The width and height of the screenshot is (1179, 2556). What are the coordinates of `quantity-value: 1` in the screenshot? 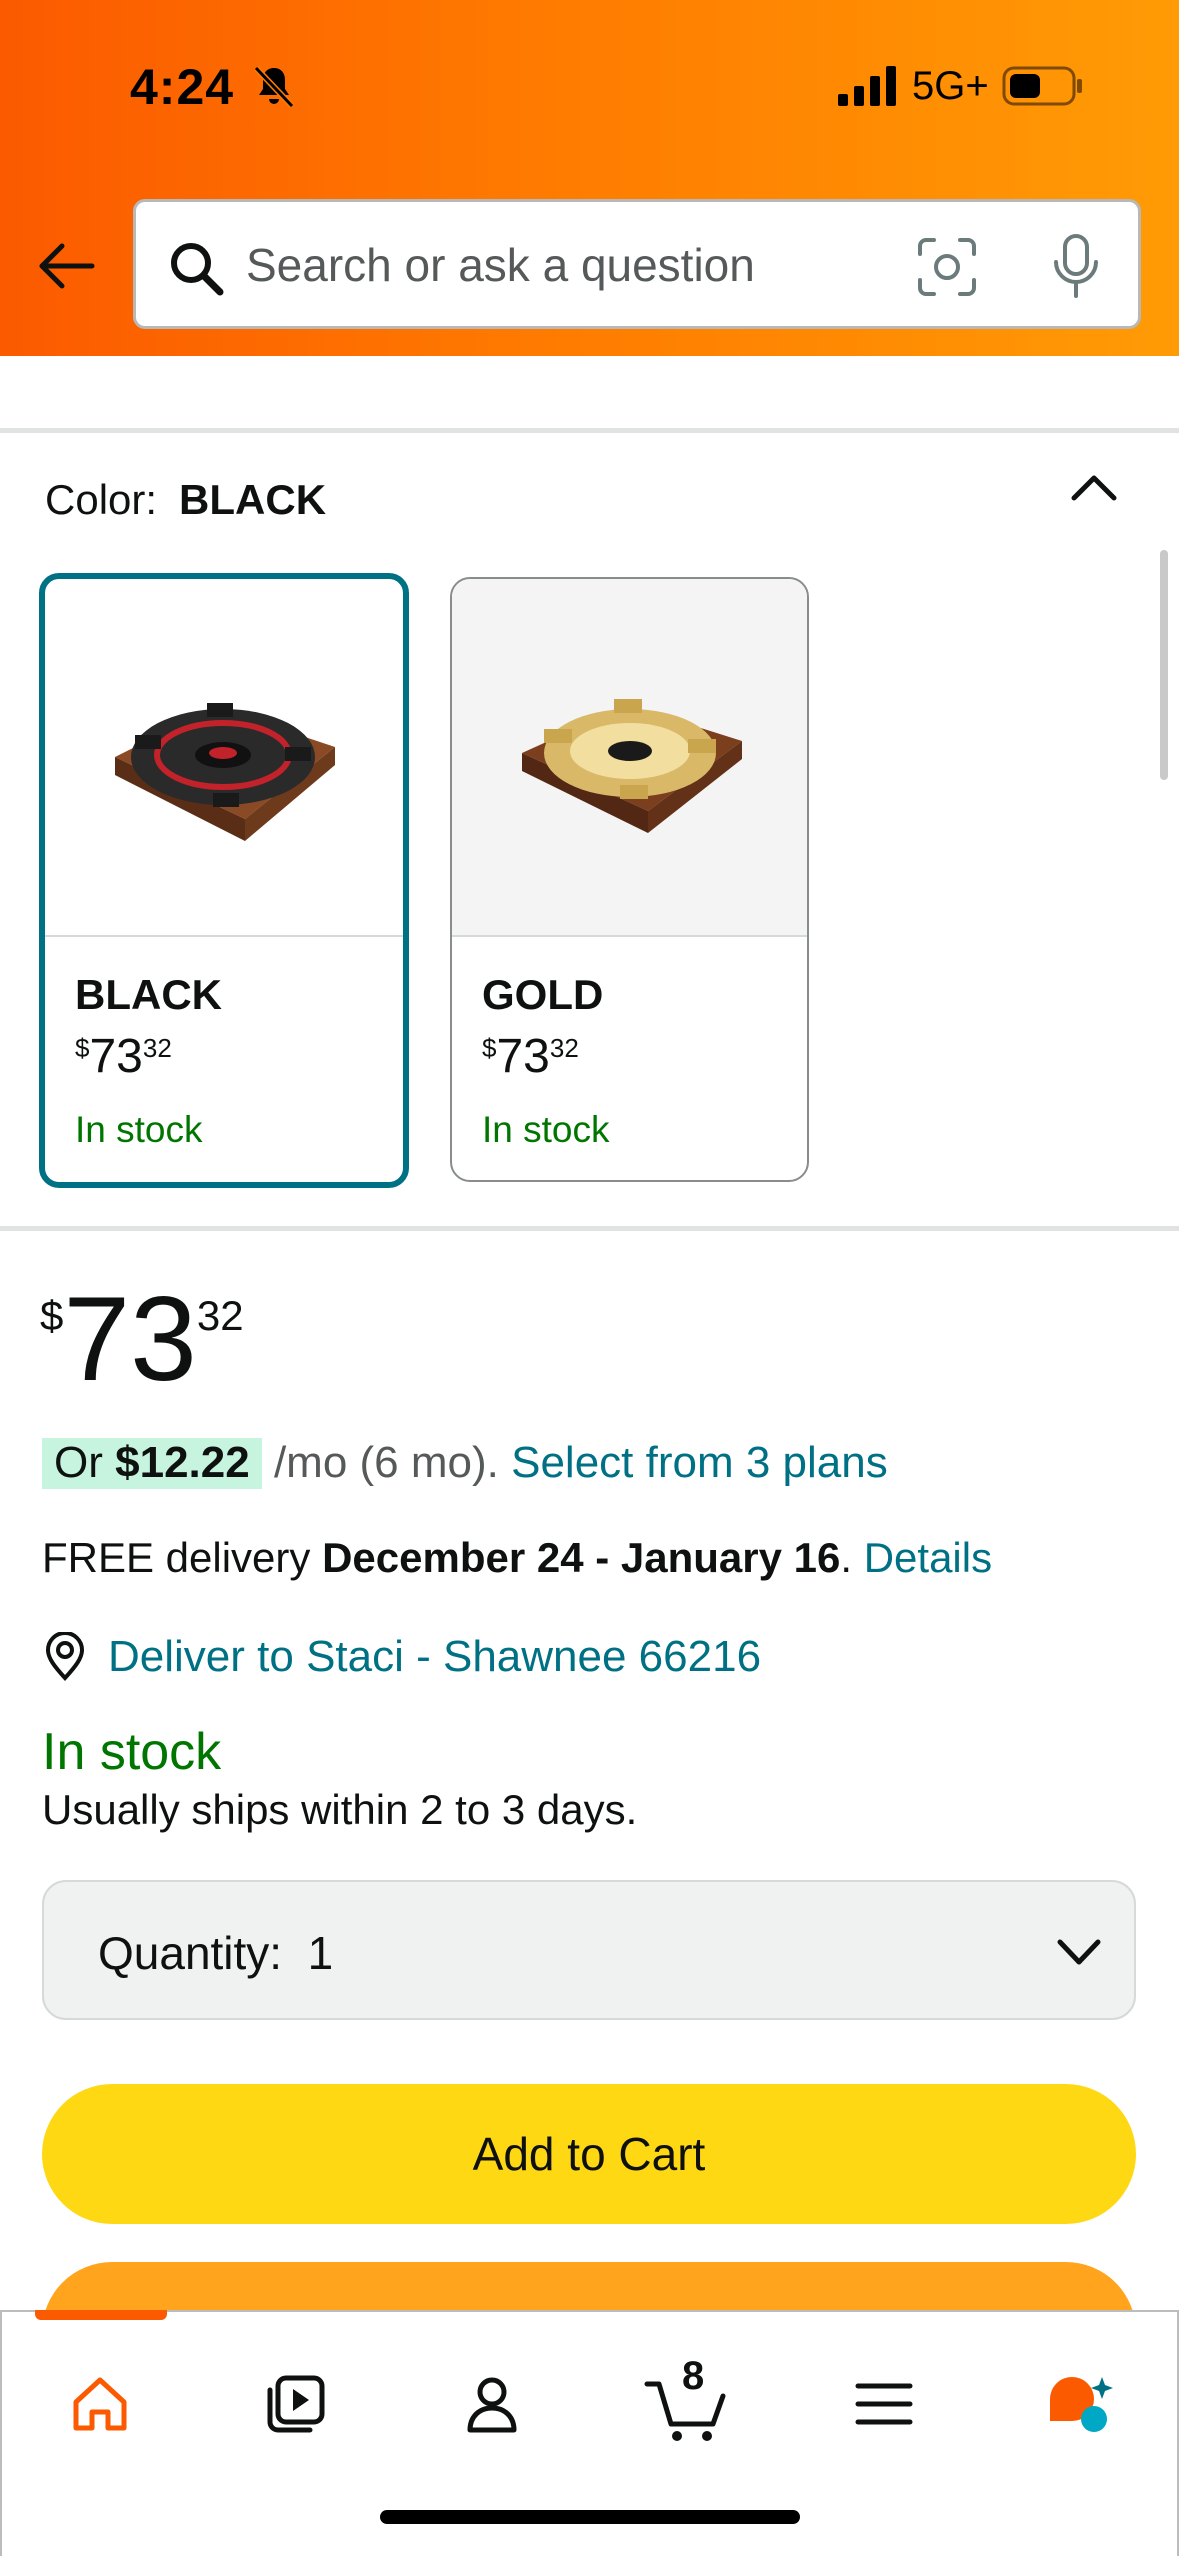 It's located at (320, 1953).